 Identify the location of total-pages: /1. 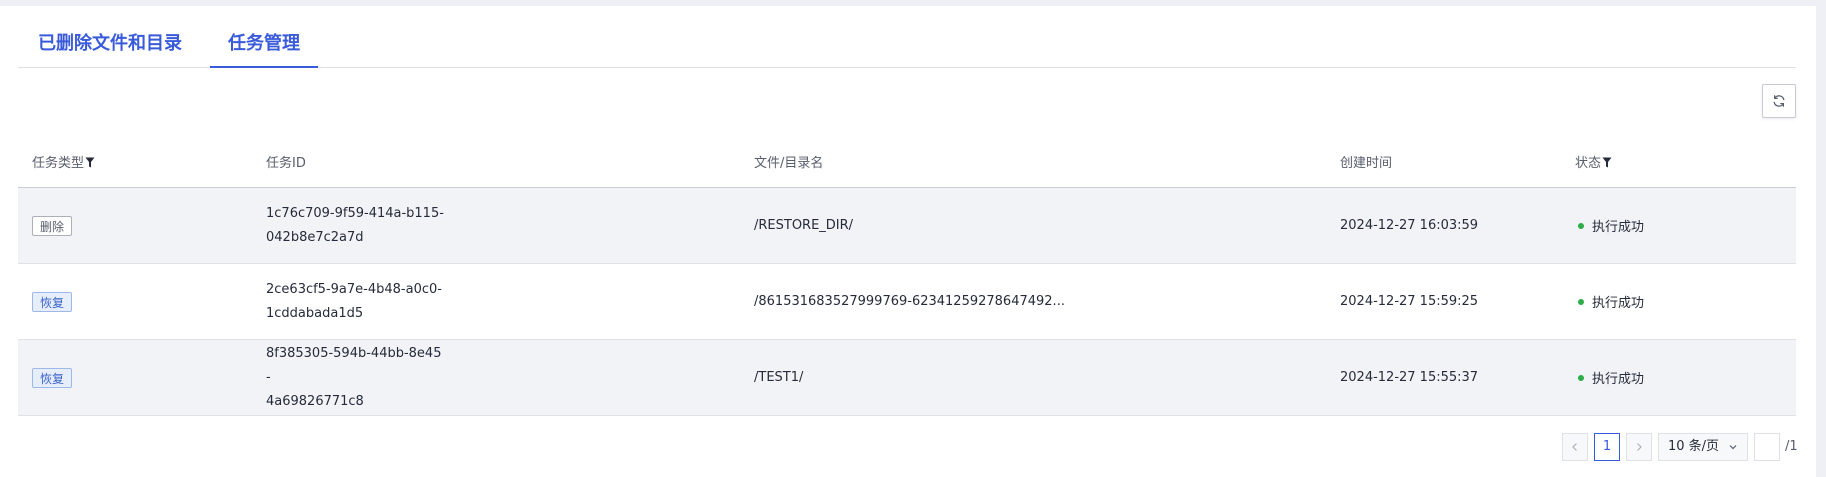
(1791, 446).